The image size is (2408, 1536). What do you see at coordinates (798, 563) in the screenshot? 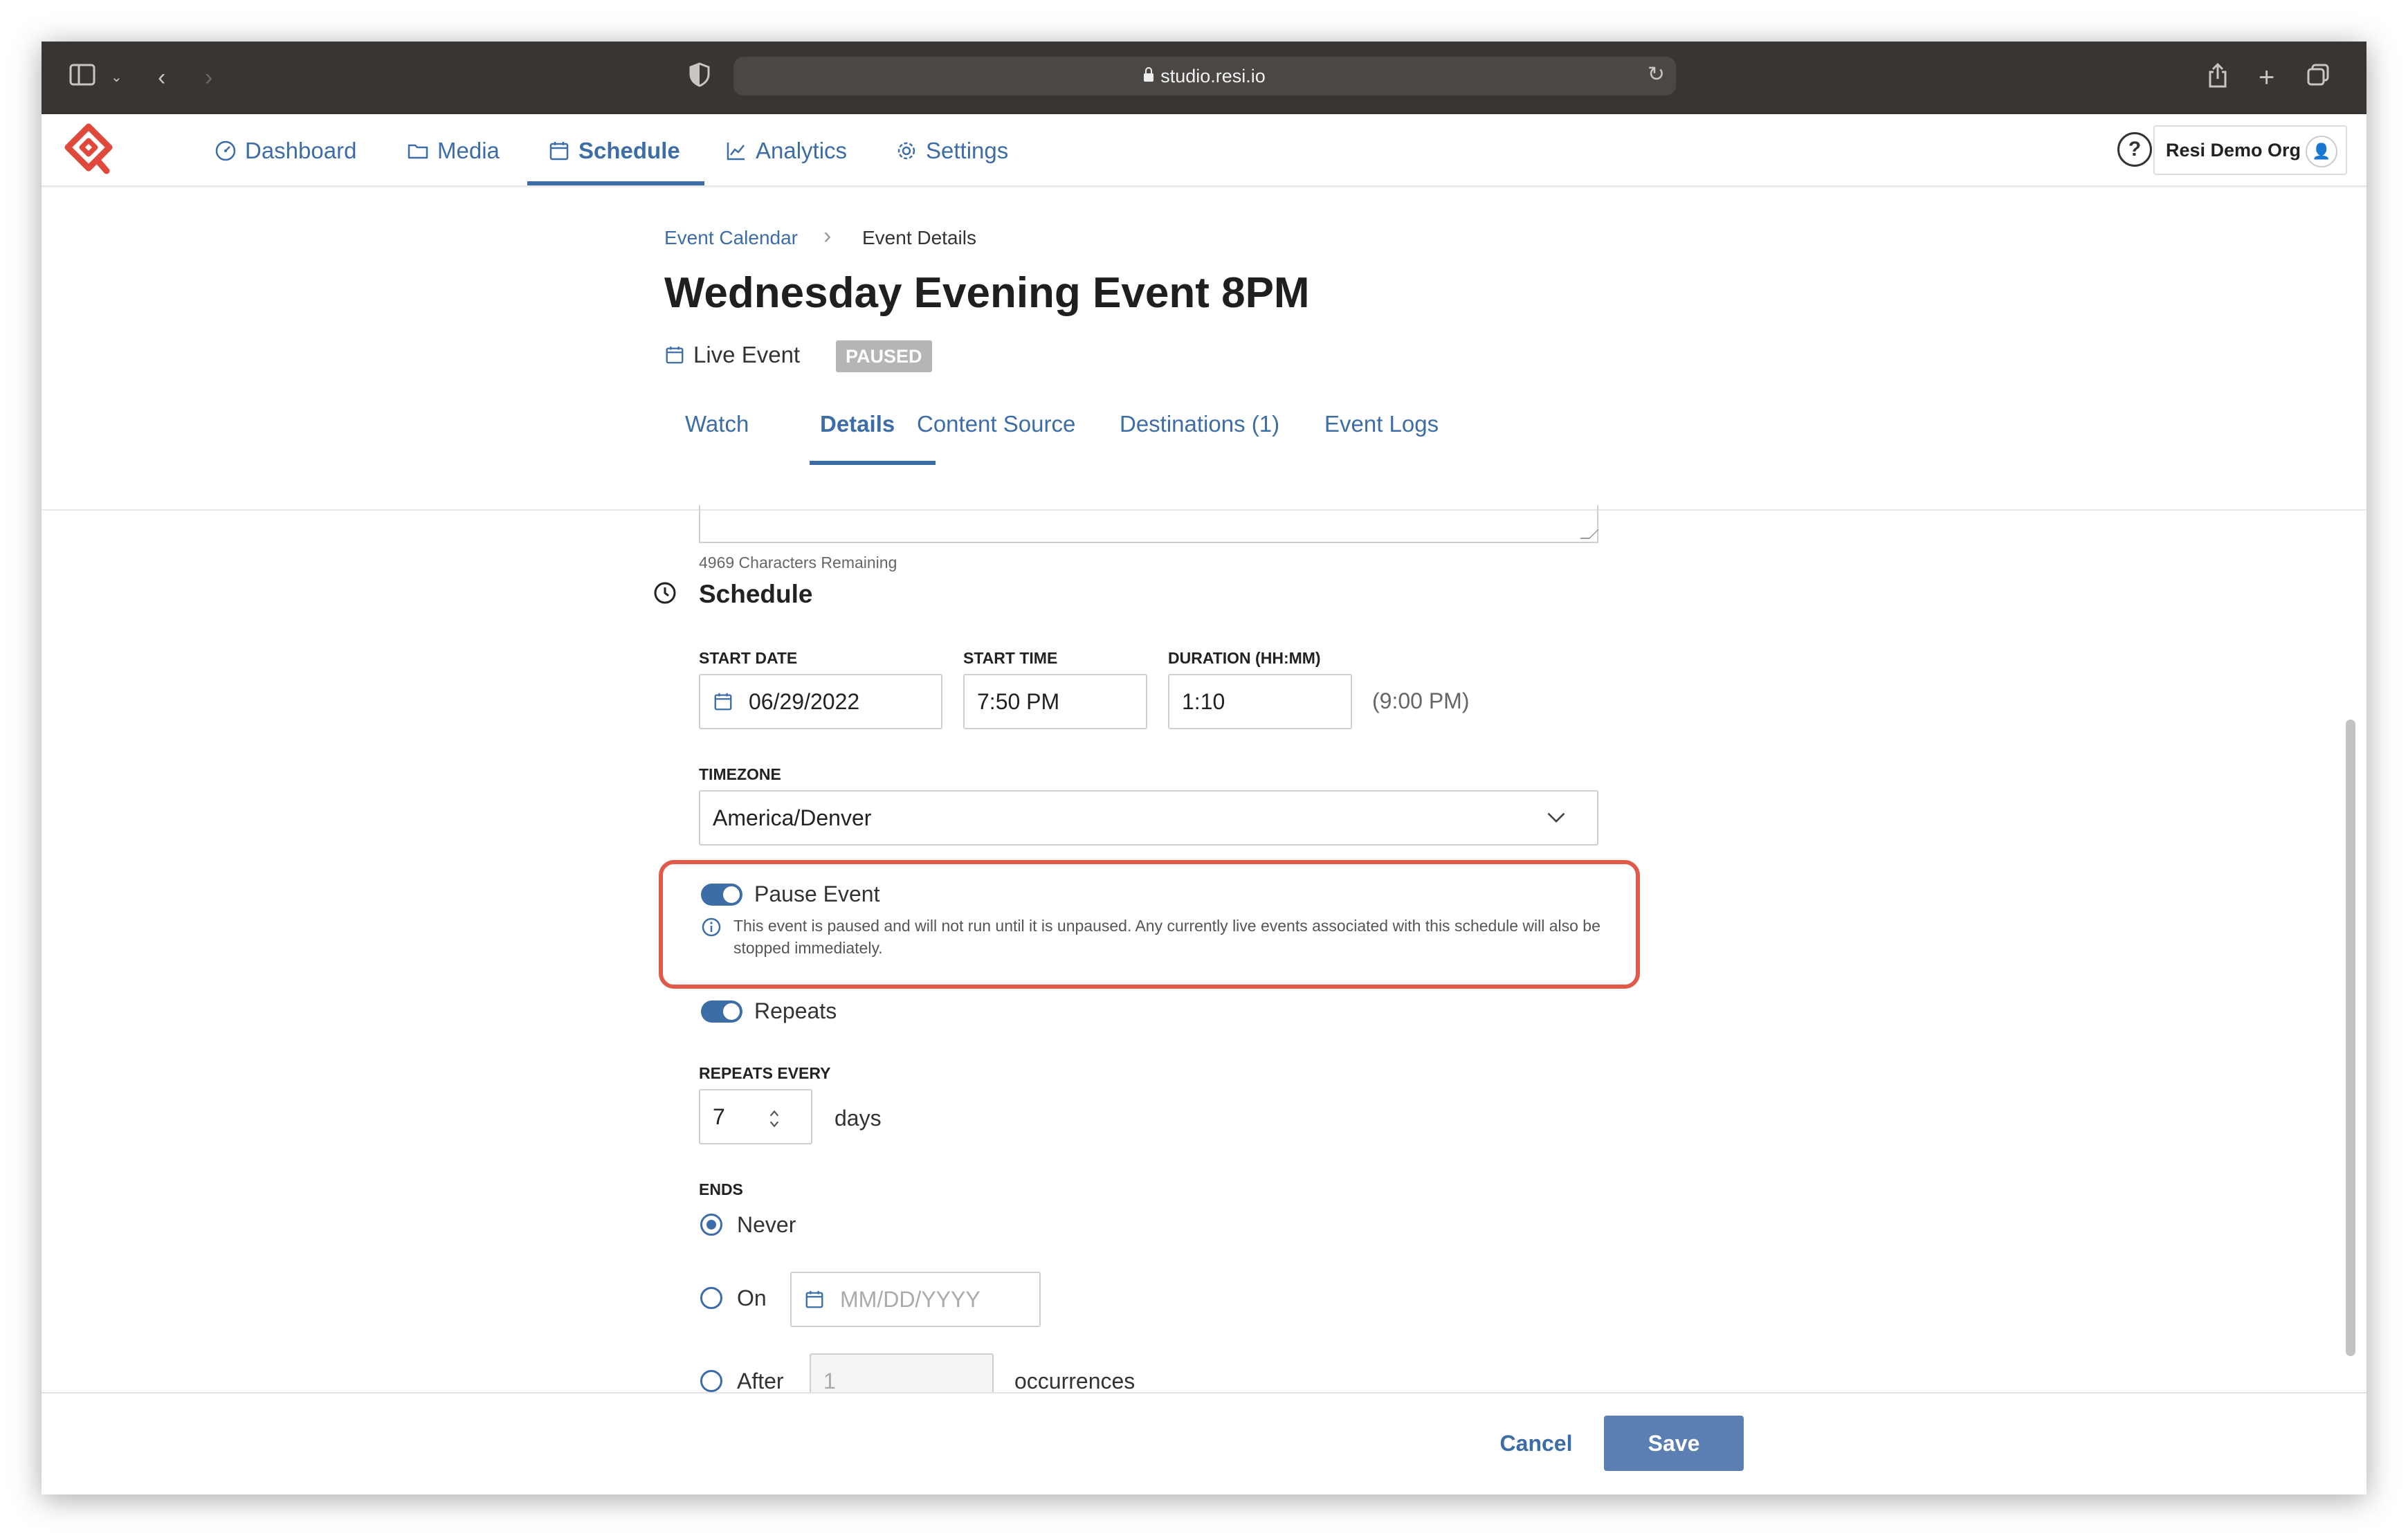
I see `characters-remaining: 4969 Characters Remaining` at bounding box center [798, 563].